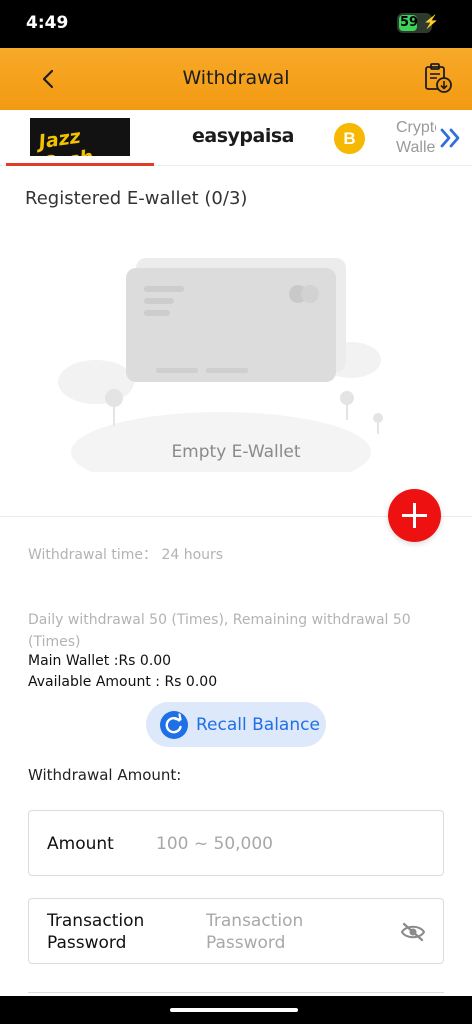 The image size is (472, 1024). I want to click on withdrawal-time-text: Withdrawal time： 24 hours, so click(126, 555).